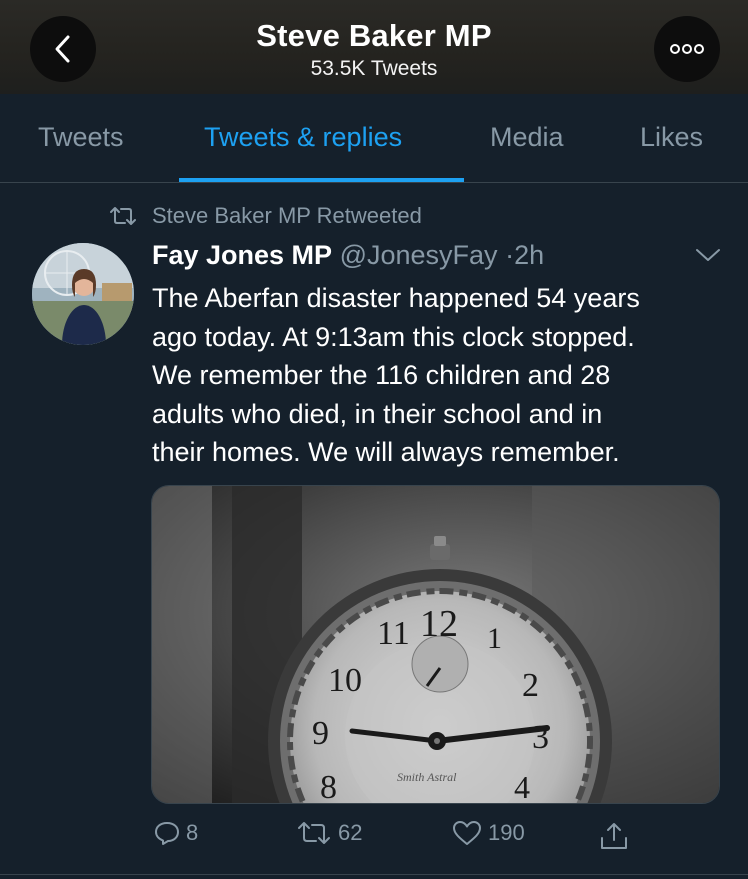 The height and width of the screenshot is (879, 748). I want to click on clock-numeral-2: 2, so click(530, 685).